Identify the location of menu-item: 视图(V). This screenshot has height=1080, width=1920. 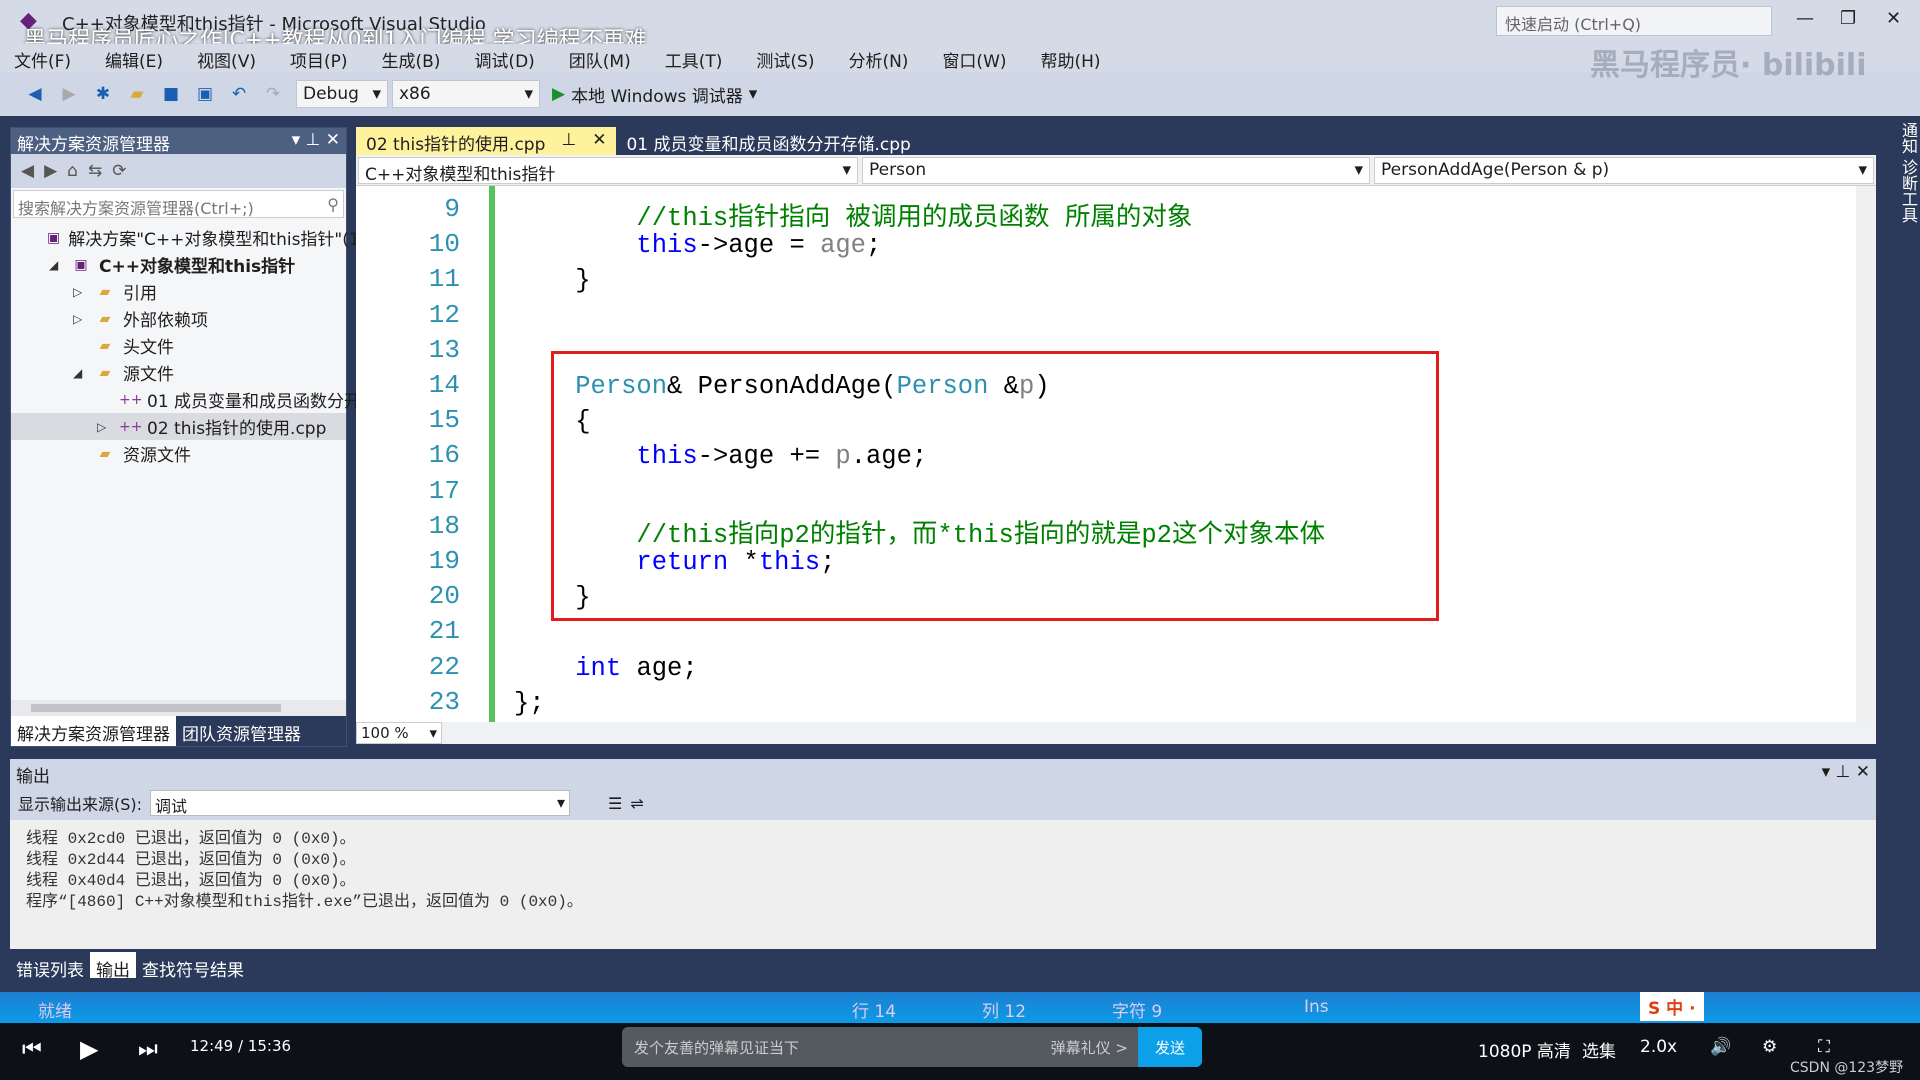
(226, 58).